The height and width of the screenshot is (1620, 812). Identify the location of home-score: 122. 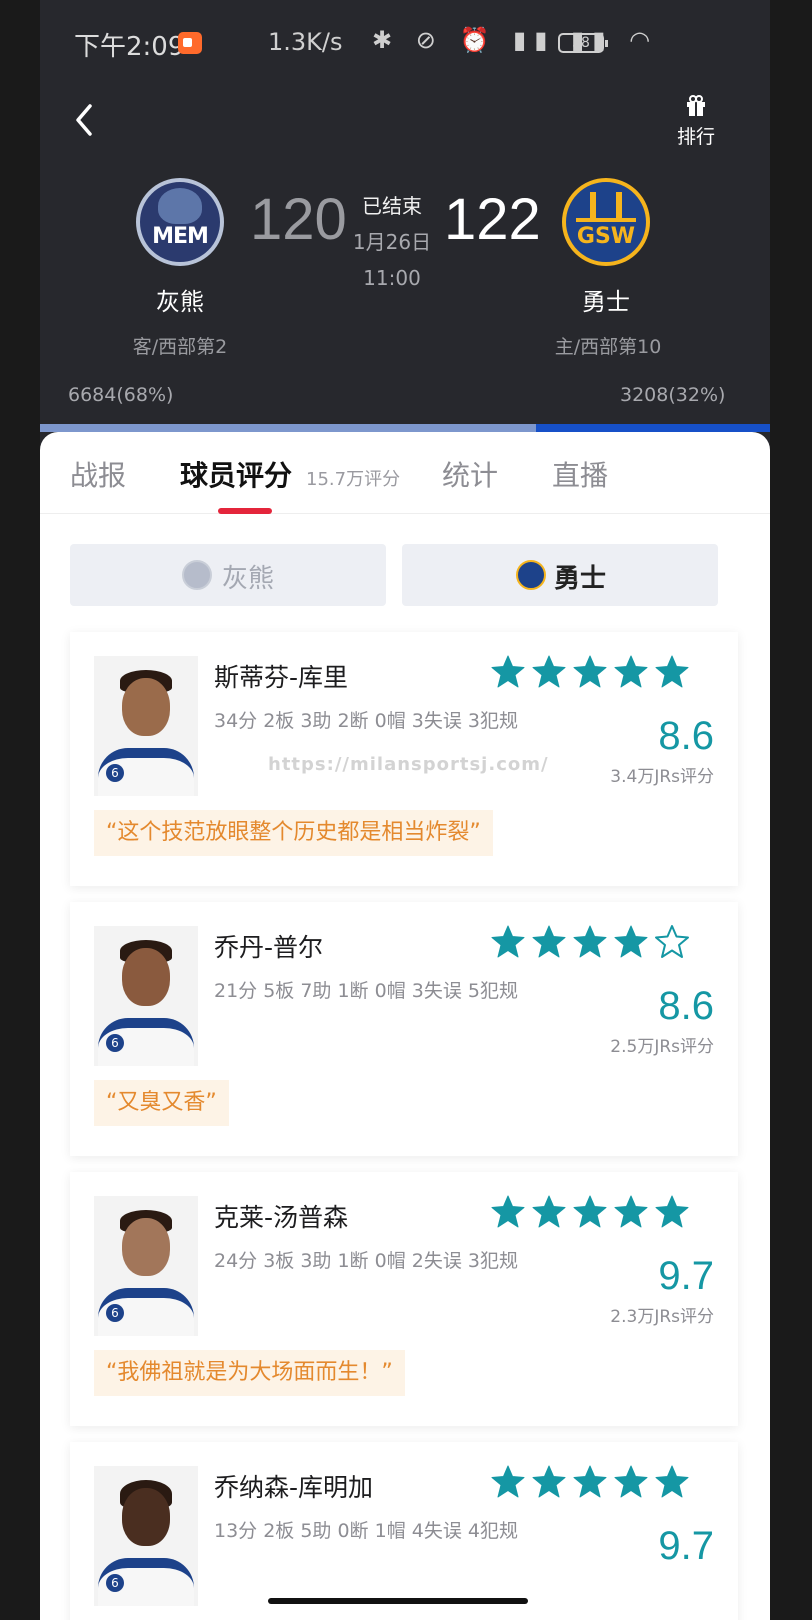
(492, 219).